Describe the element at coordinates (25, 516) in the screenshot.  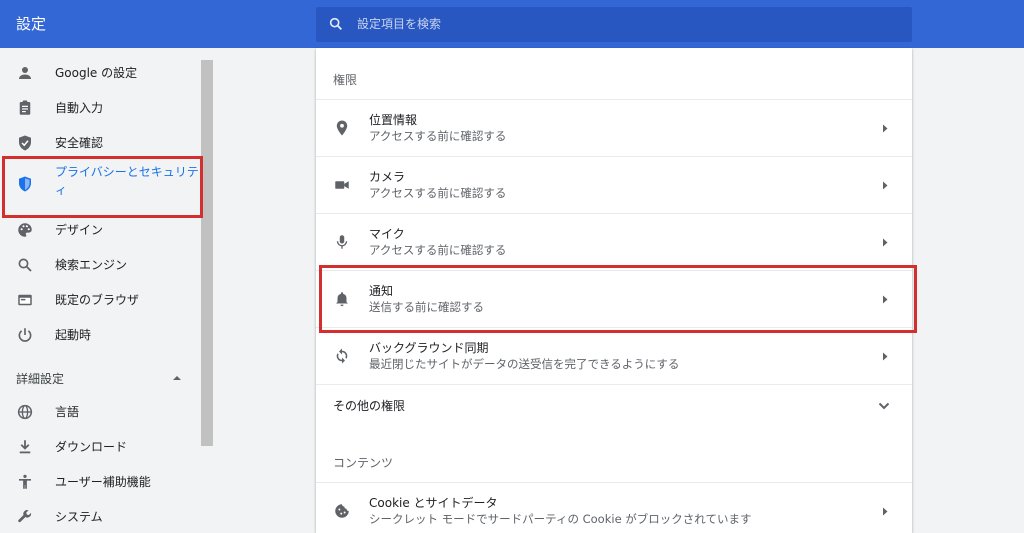
I see `wrench-icon` at that location.